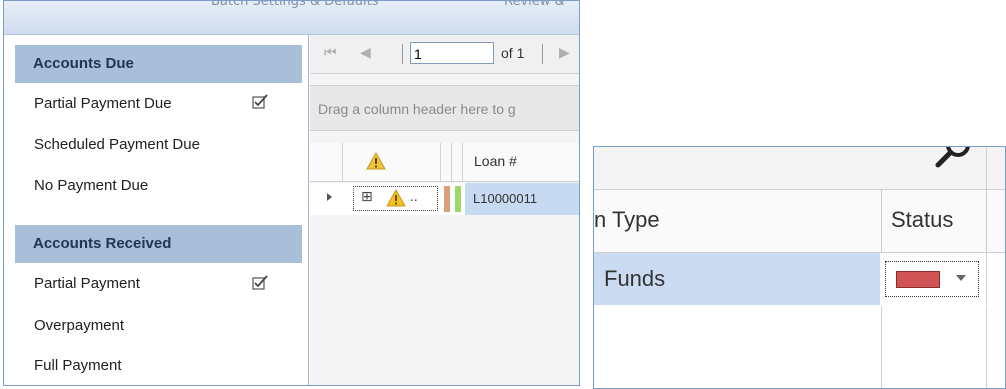 The image size is (1006, 389). I want to click on status-dropdown, so click(932, 279).